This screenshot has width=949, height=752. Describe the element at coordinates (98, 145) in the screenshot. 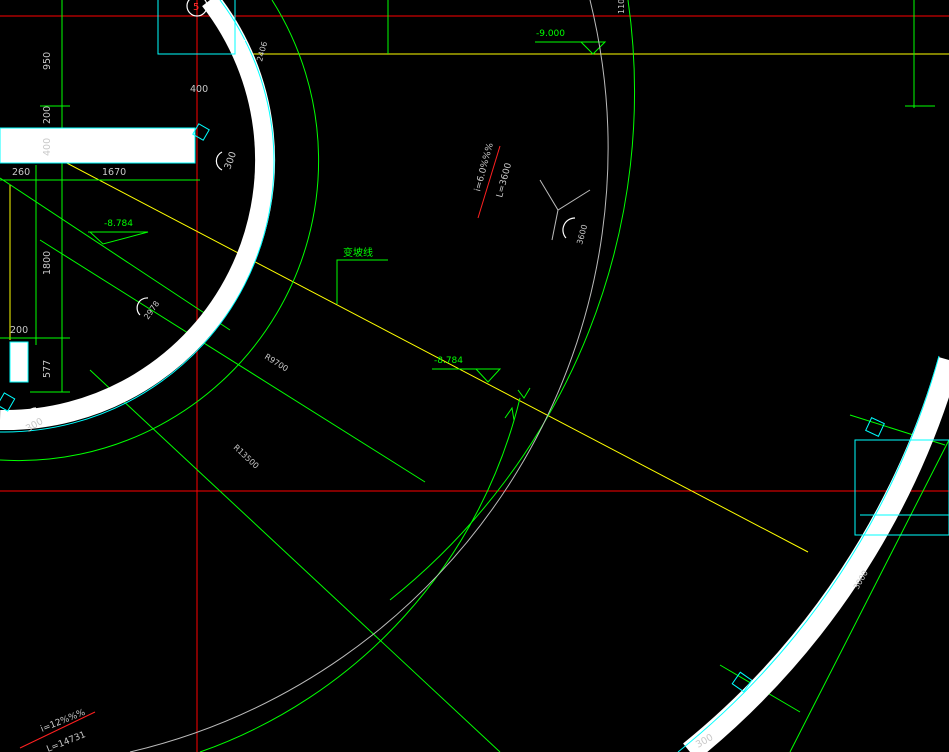

I see `wall-beam-horizontal` at that location.